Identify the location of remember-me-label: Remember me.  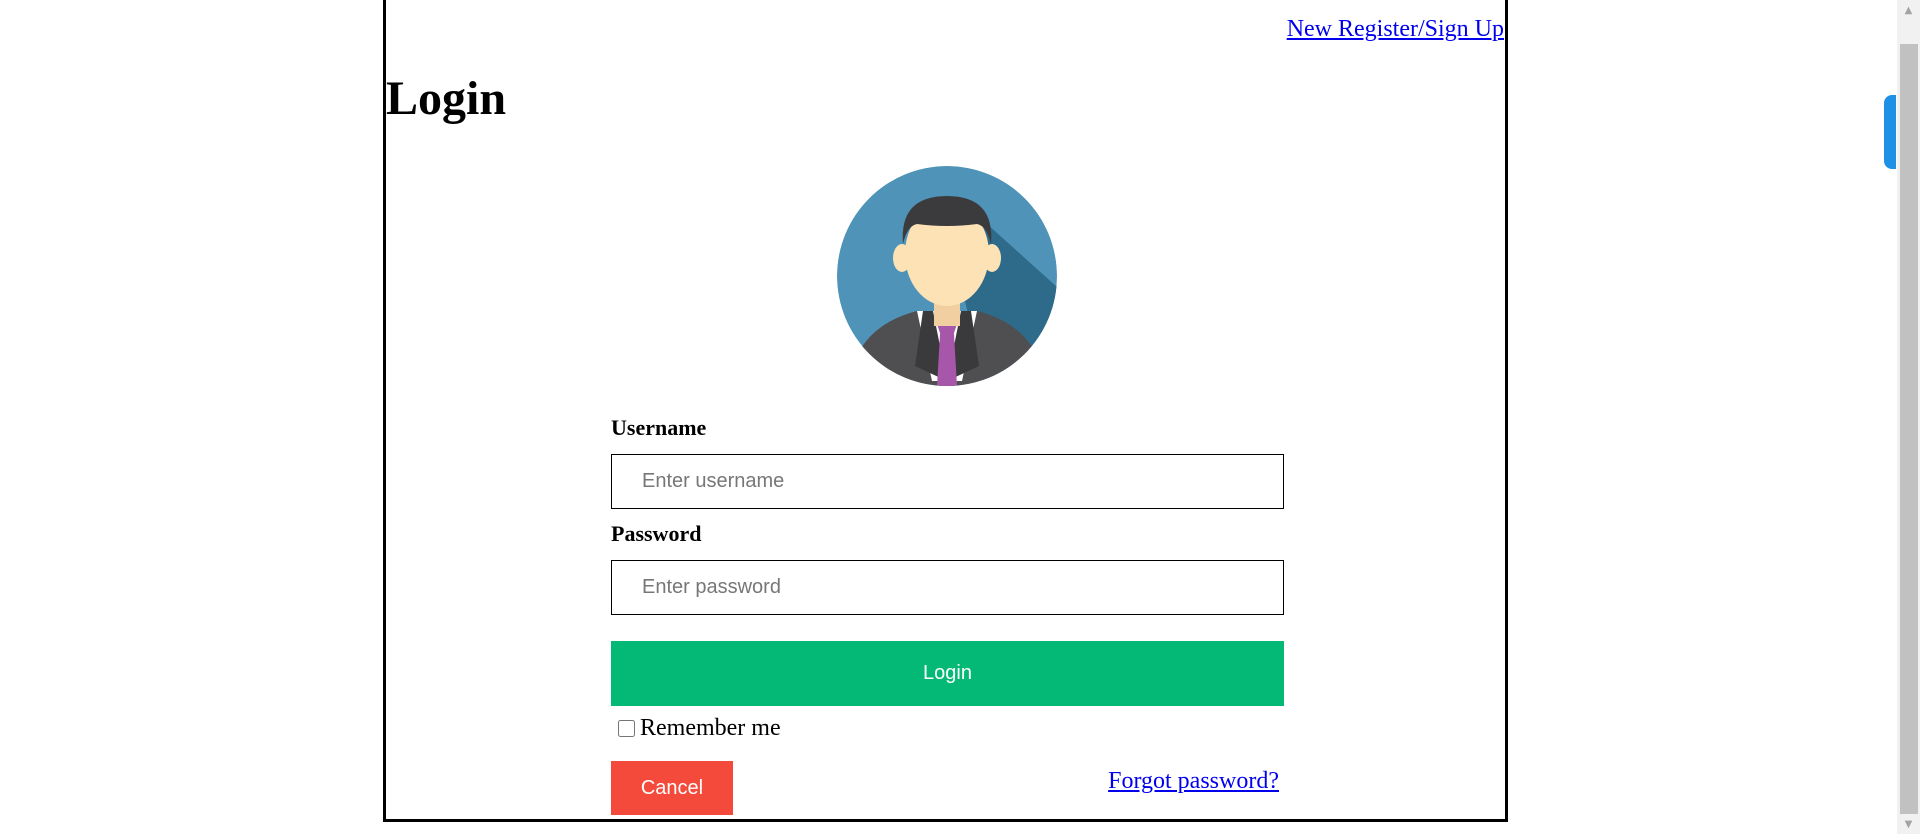
(710, 728).